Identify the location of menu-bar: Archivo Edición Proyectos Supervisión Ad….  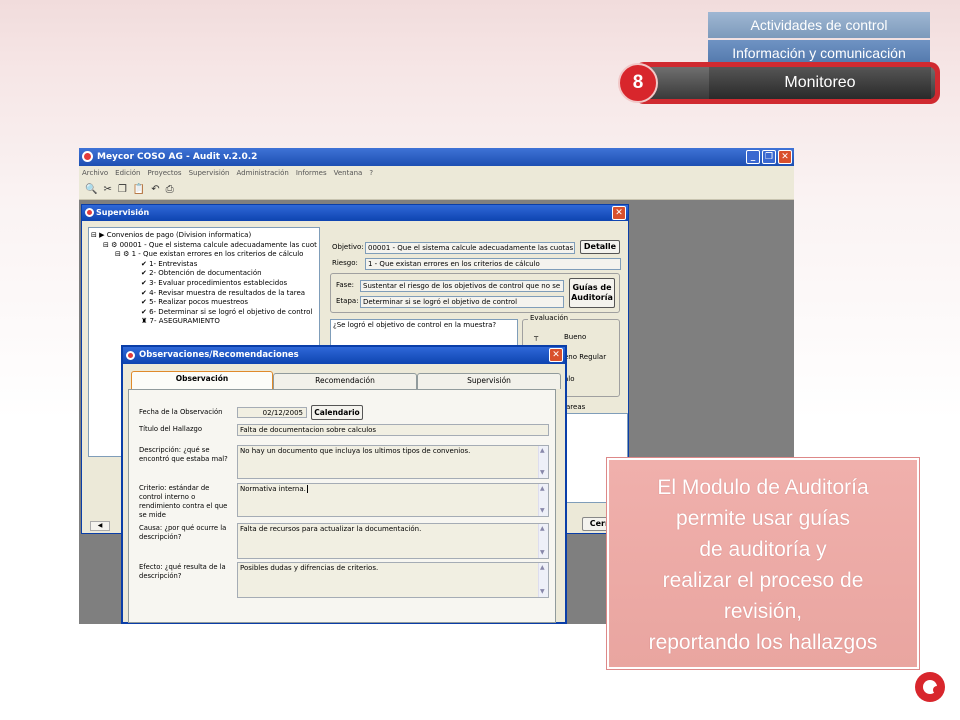
(436, 173).